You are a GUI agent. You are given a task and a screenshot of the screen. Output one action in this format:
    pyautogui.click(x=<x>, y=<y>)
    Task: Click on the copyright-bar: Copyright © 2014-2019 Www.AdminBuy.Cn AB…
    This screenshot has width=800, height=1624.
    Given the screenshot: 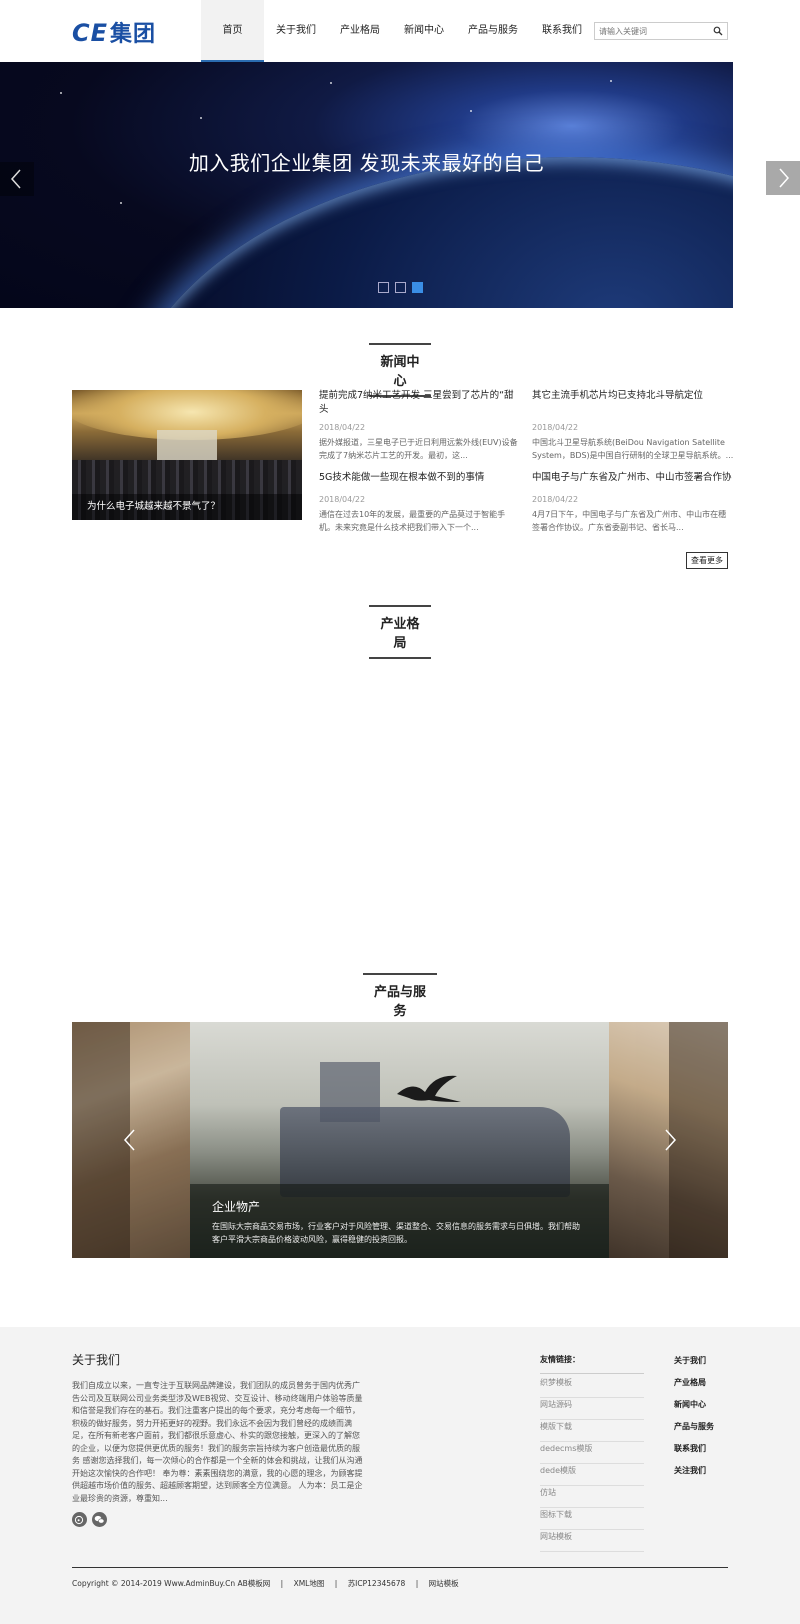 What is the action you would take?
    pyautogui.click(x=269, y=1583)
    